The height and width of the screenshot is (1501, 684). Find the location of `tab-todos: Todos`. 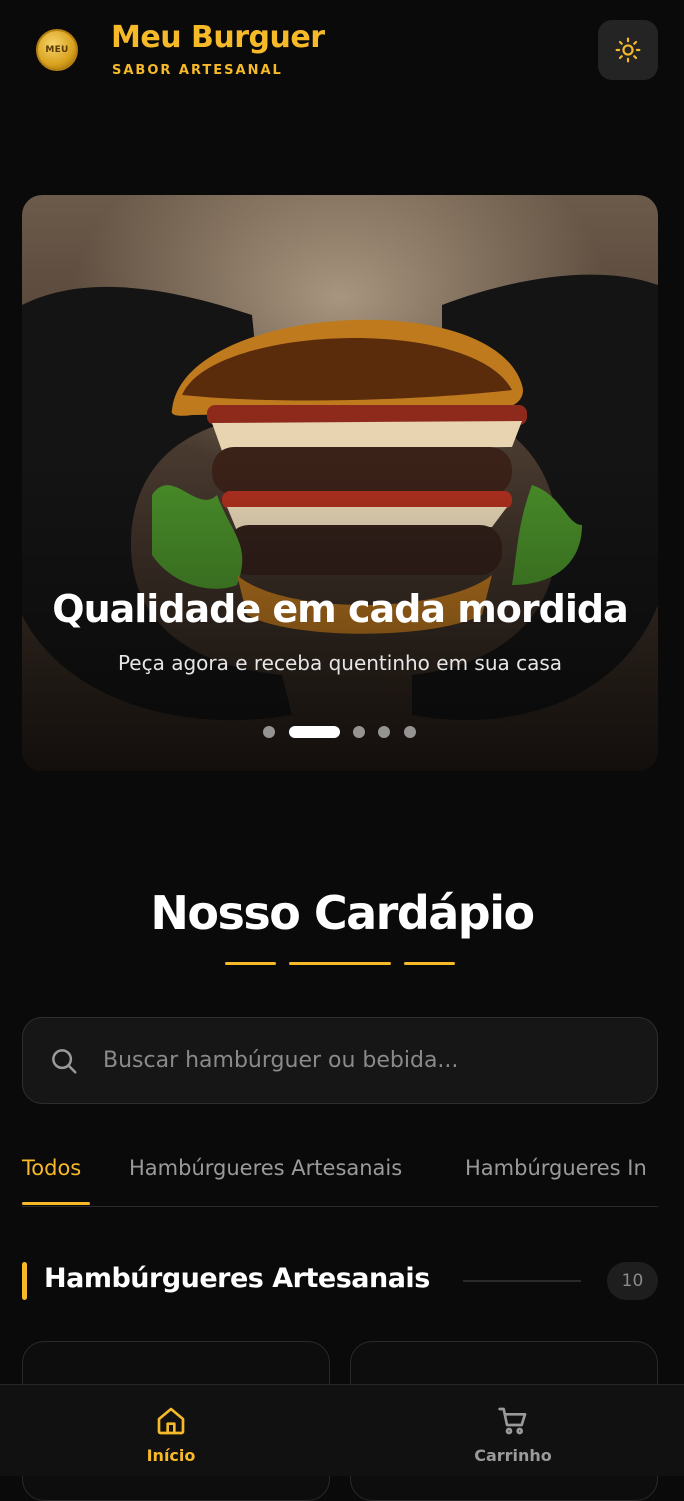

tab-todos: Todos is located at coordinates (51, 1168).